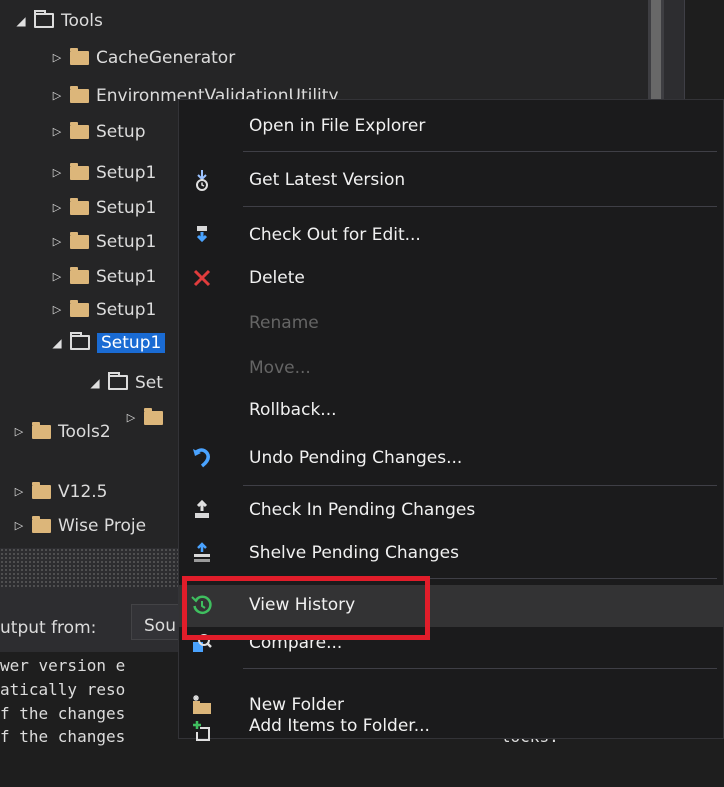 The height and width of the screenshot is (787, 724). I want to click on menu-item-open-in-file-explorer: Open in File Explorer, so click(451, 127).